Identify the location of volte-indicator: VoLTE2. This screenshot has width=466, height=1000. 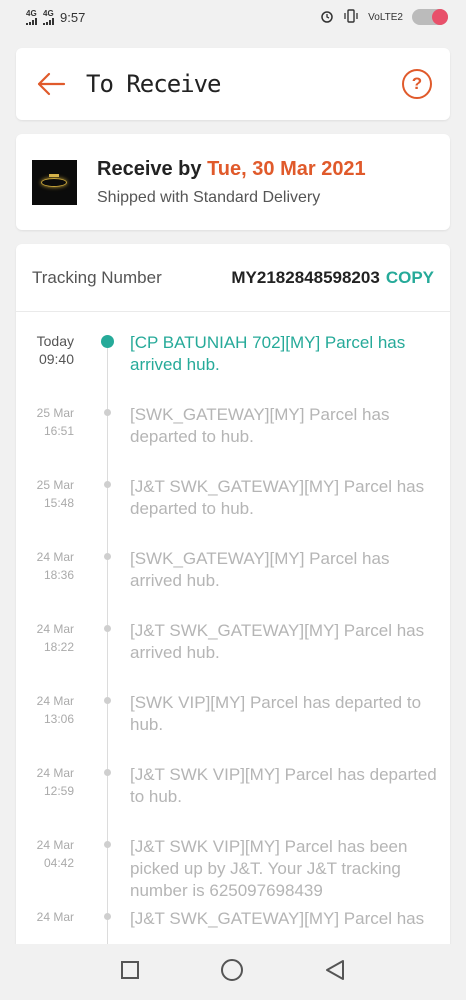
(385, 17).